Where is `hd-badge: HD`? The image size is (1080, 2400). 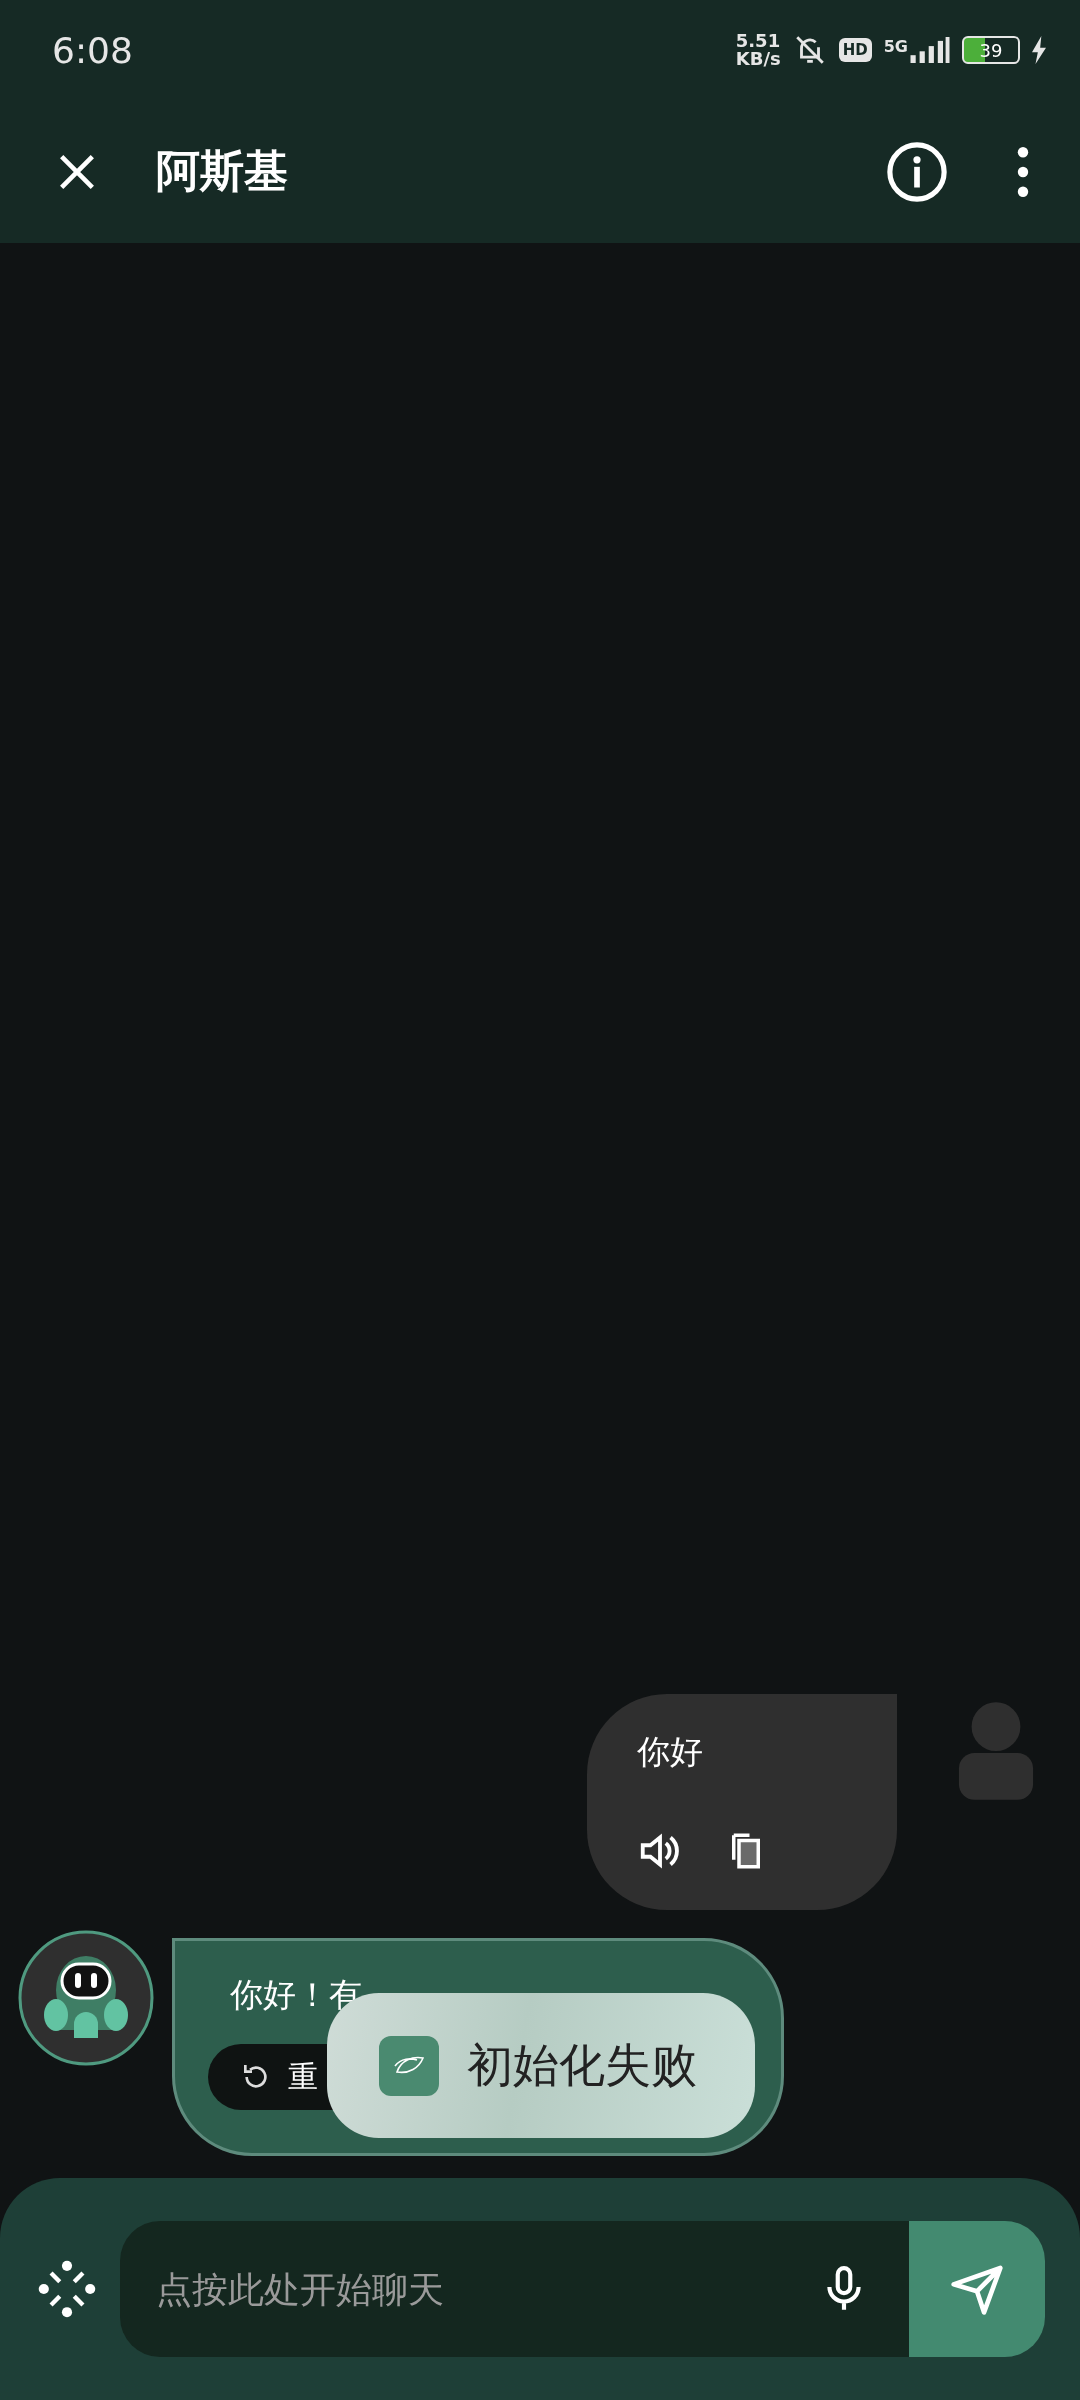 hd-badge: HD is located at coordinates (855, 50).